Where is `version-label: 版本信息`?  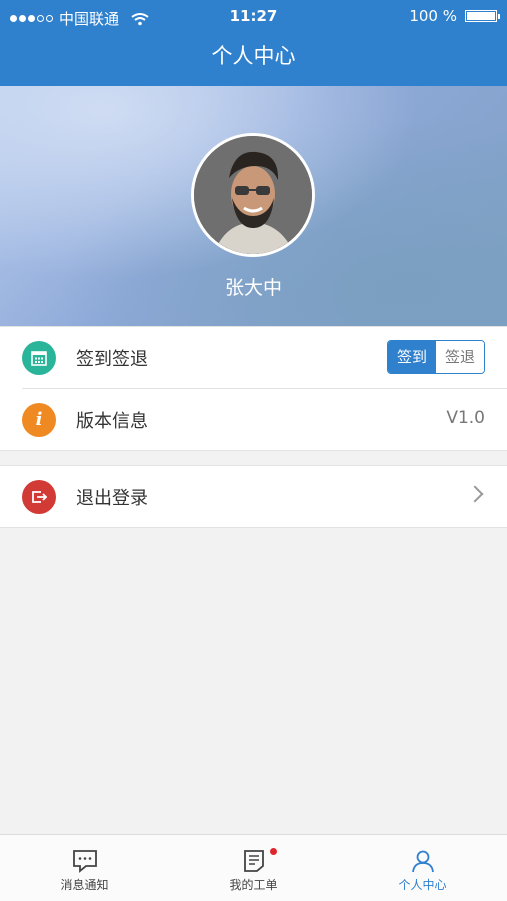
version-label: 版本信息 is located at coordinates (112, 421).